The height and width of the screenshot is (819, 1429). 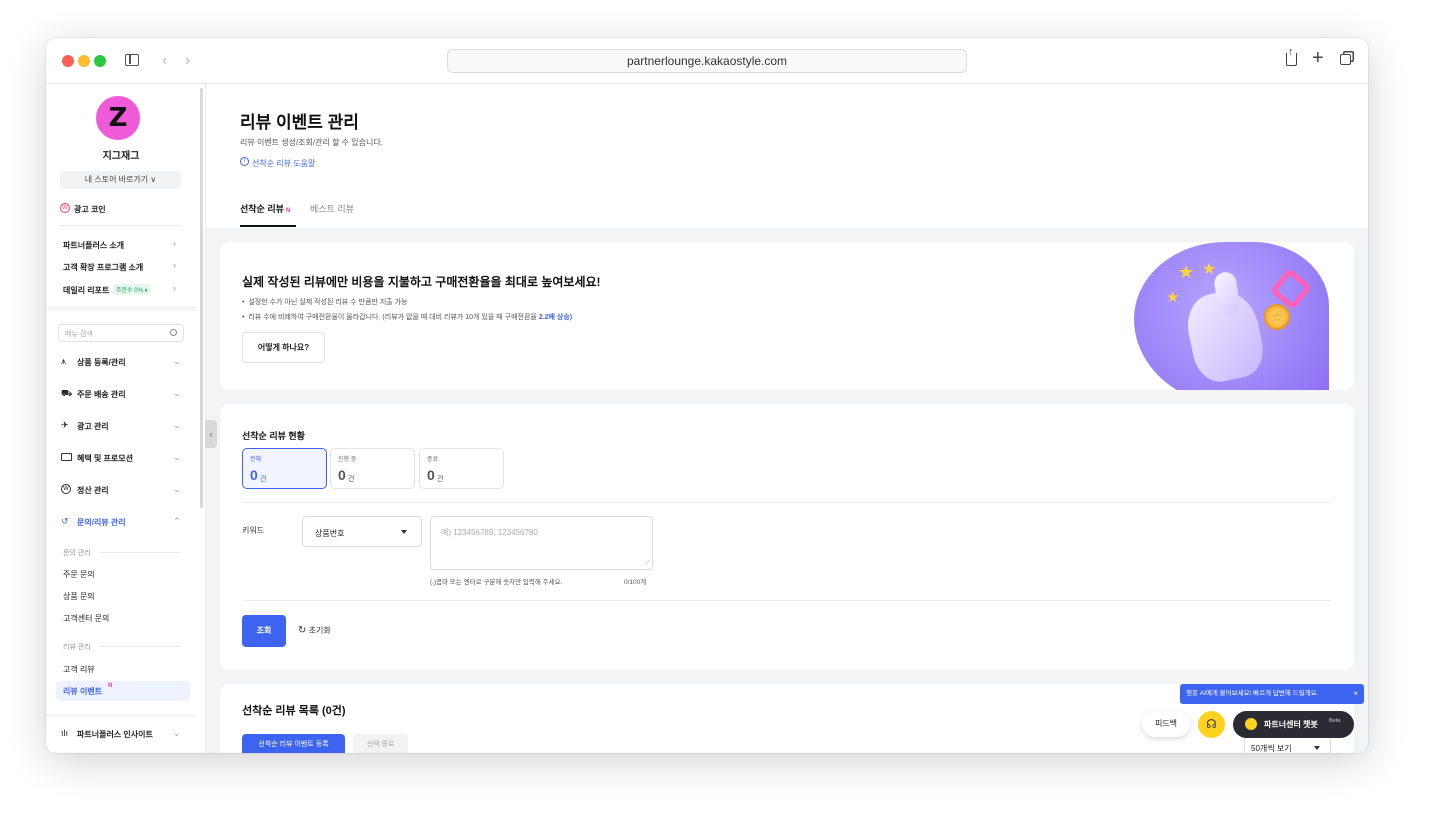 I want to click on forward-icon: ›, so click(x=187, y=61).